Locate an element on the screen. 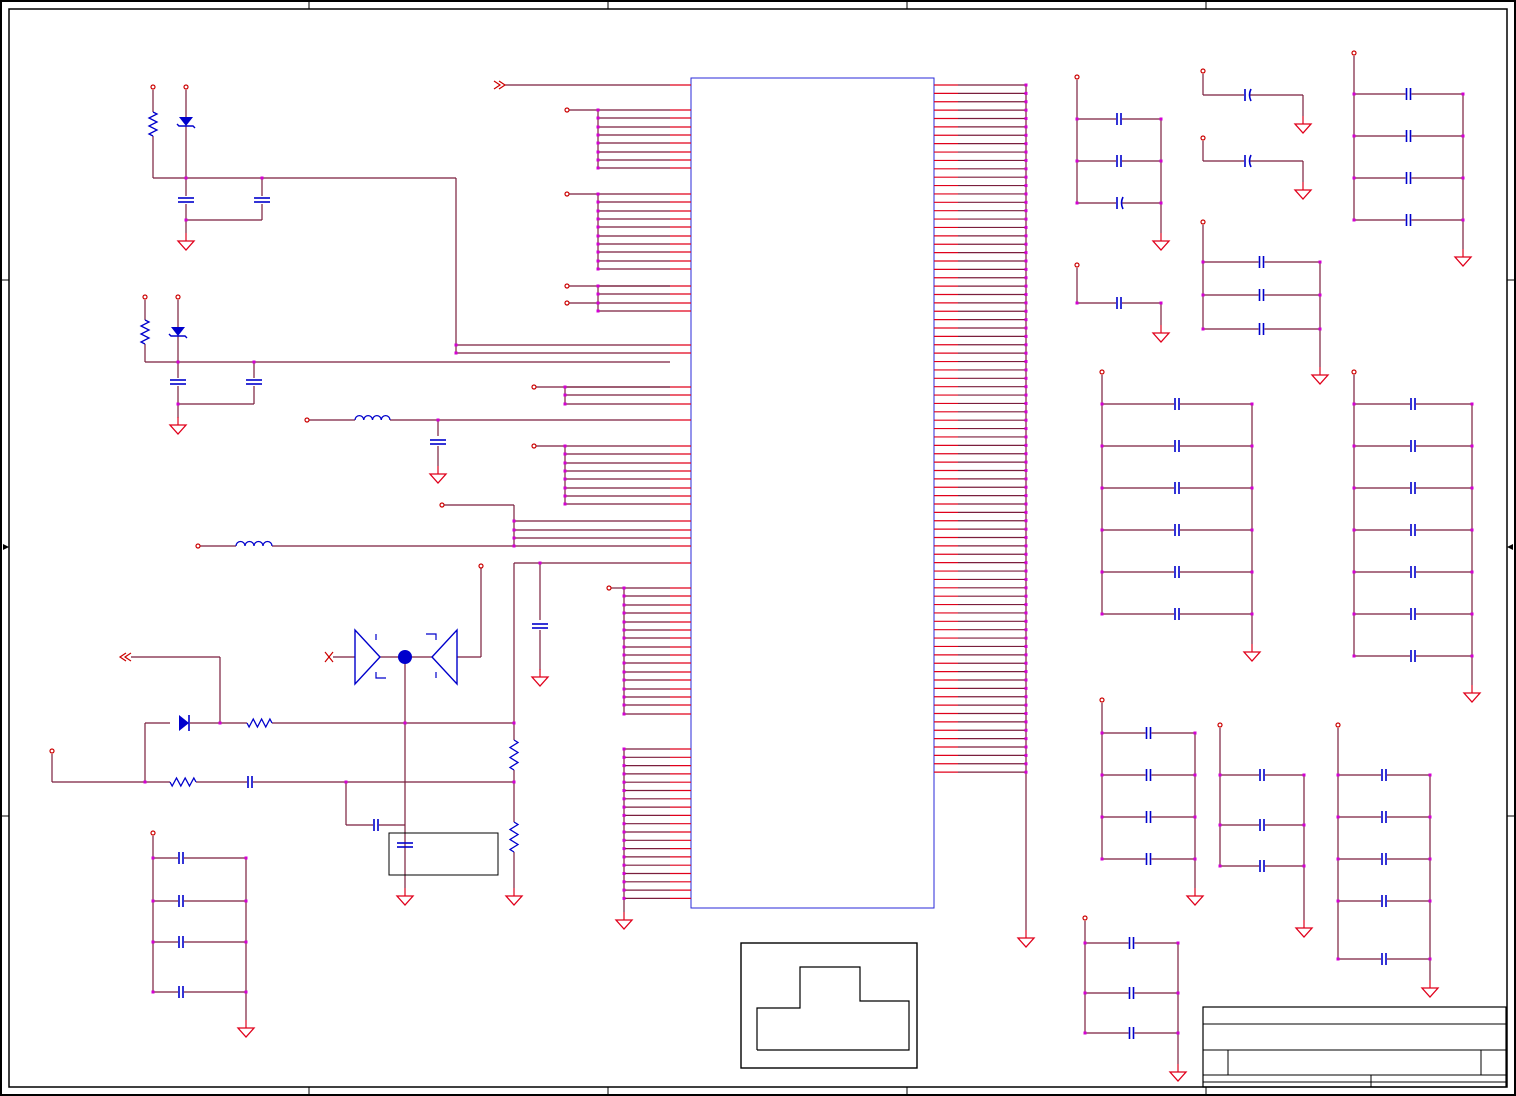  zener-diode is located at coordinates (178, 333).